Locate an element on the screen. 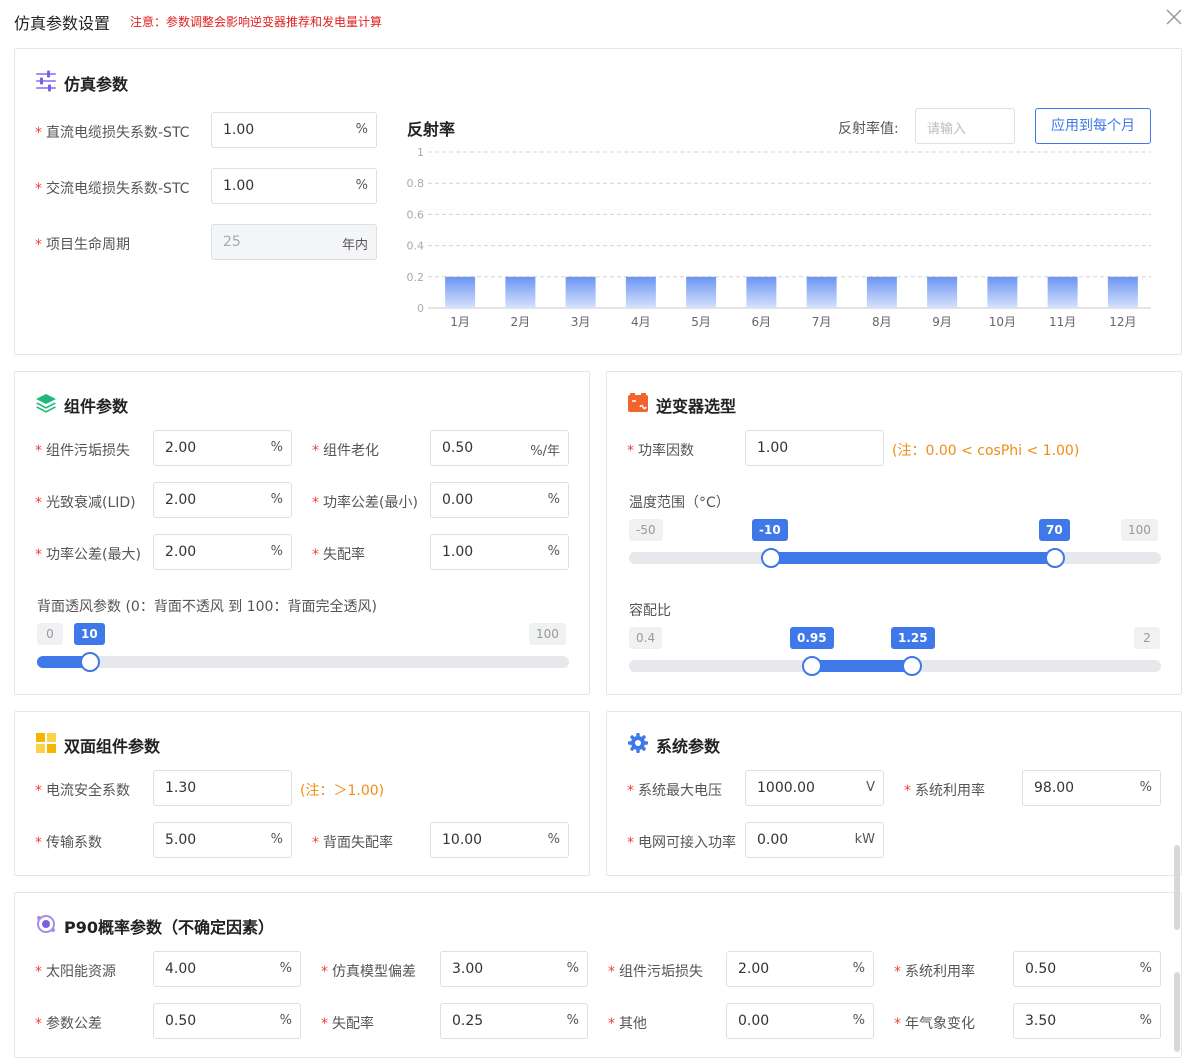  current-safety-input: 1.30 is located at coordinates (222, 788).